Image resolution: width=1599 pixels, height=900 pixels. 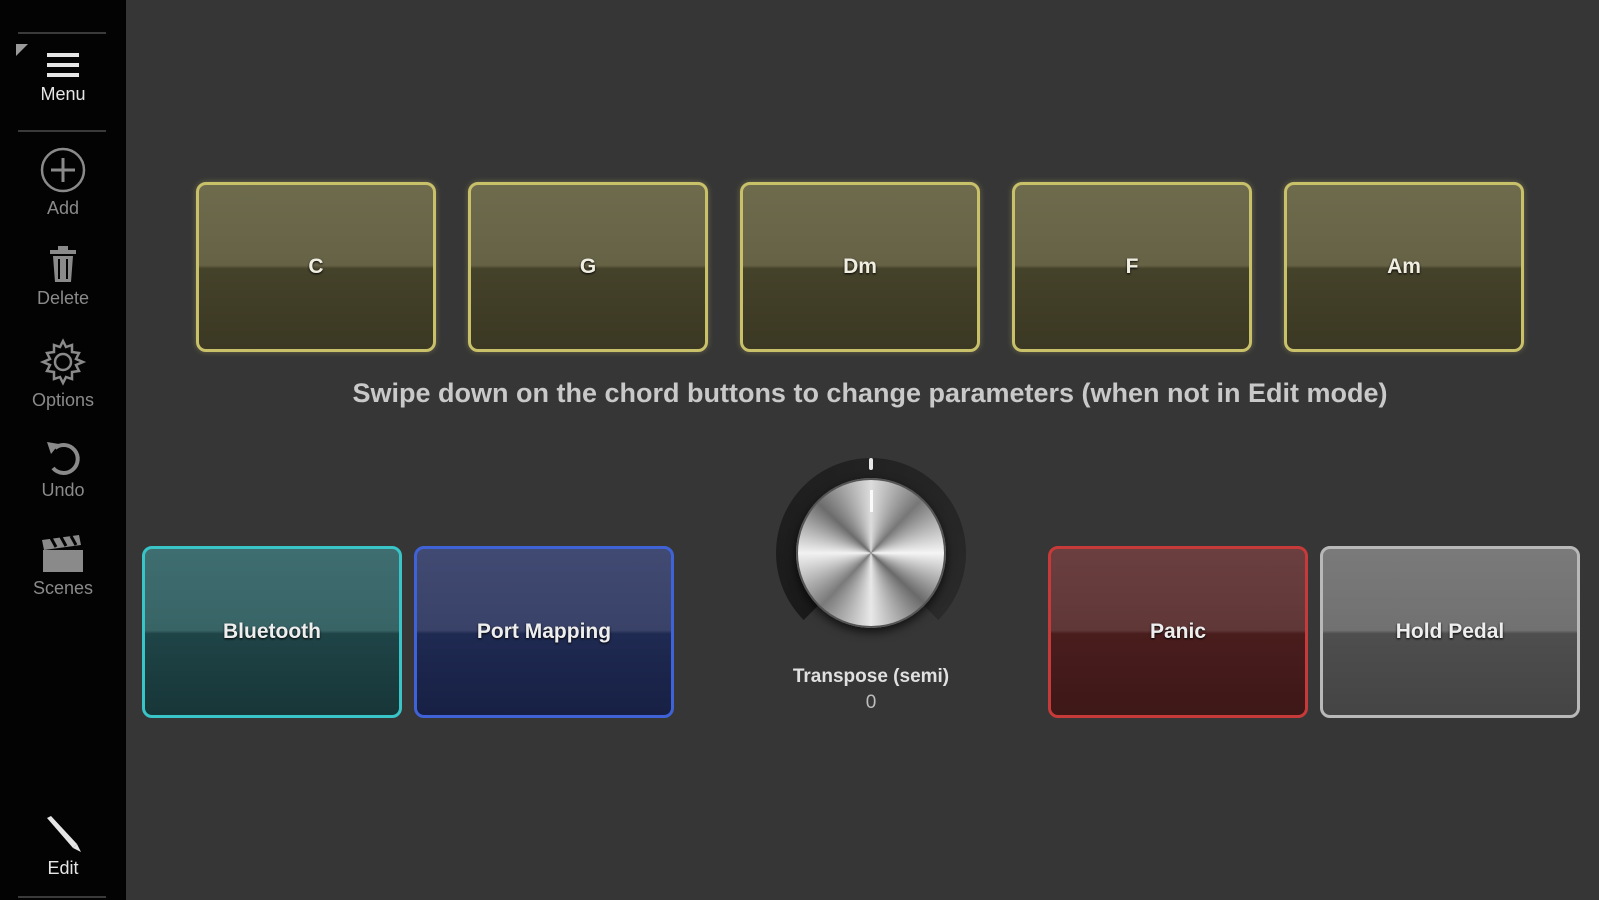 What do you see at coordinates (871, 702) in the screenshot?
I see `transpose-value: 0` at bounding box center [871, 702].